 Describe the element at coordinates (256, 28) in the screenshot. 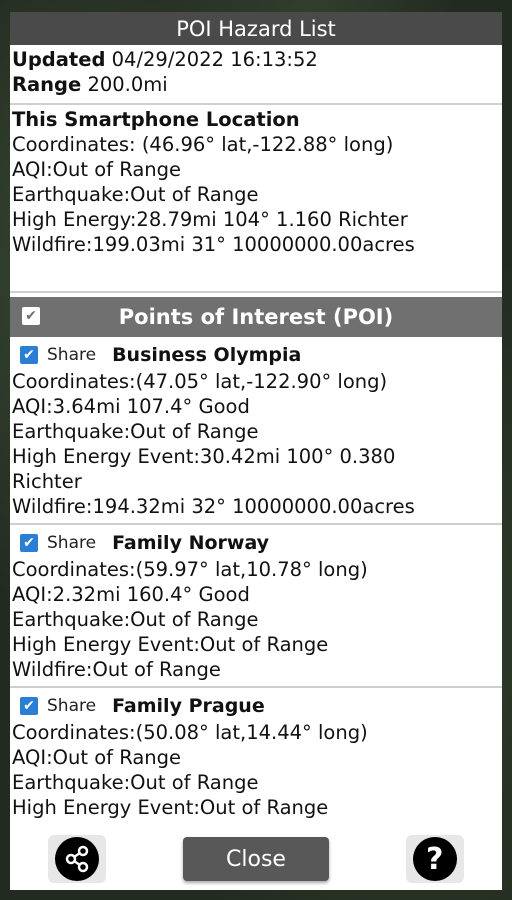

I see `dialog-title: POI Hazard List` at that location.